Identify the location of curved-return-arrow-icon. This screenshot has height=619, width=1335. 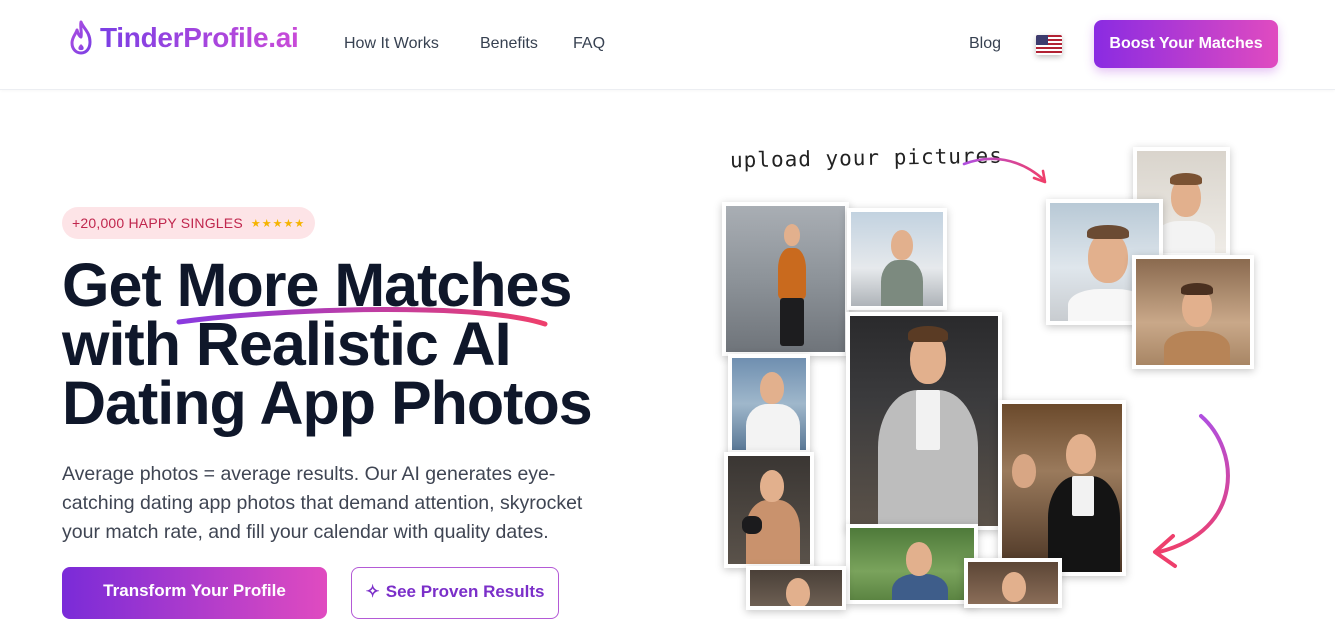
(1191, 491).